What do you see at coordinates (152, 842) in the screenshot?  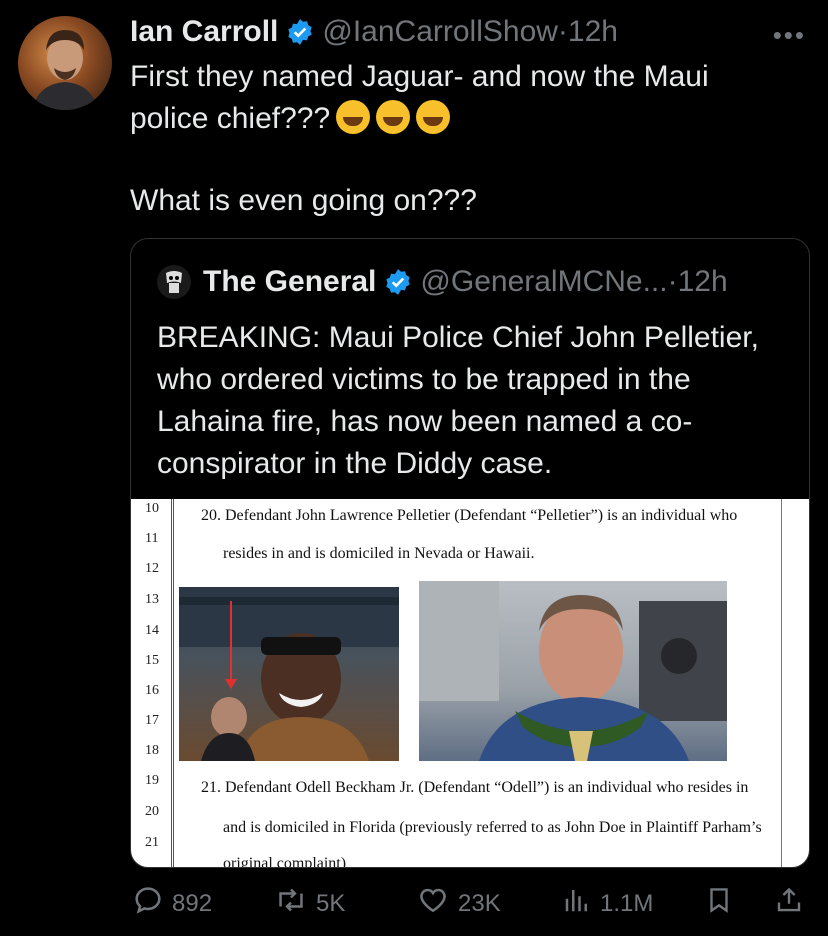 I see `line-number: 21` at bounding box center [152, 842].